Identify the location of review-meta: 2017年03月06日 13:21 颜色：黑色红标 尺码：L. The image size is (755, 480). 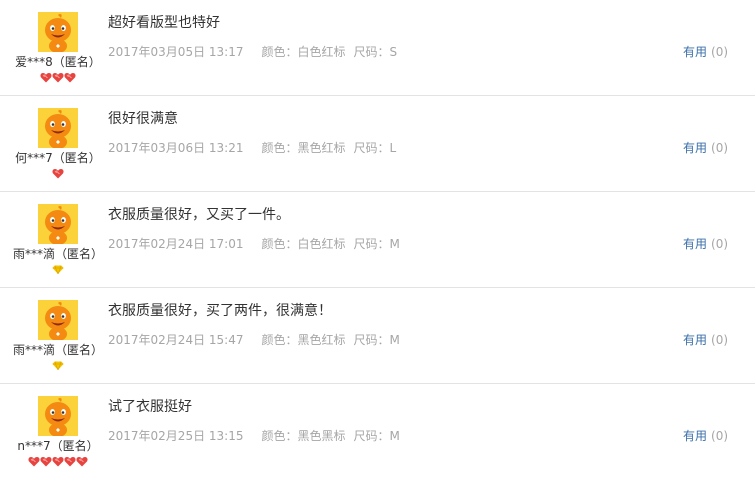
(252, 147).